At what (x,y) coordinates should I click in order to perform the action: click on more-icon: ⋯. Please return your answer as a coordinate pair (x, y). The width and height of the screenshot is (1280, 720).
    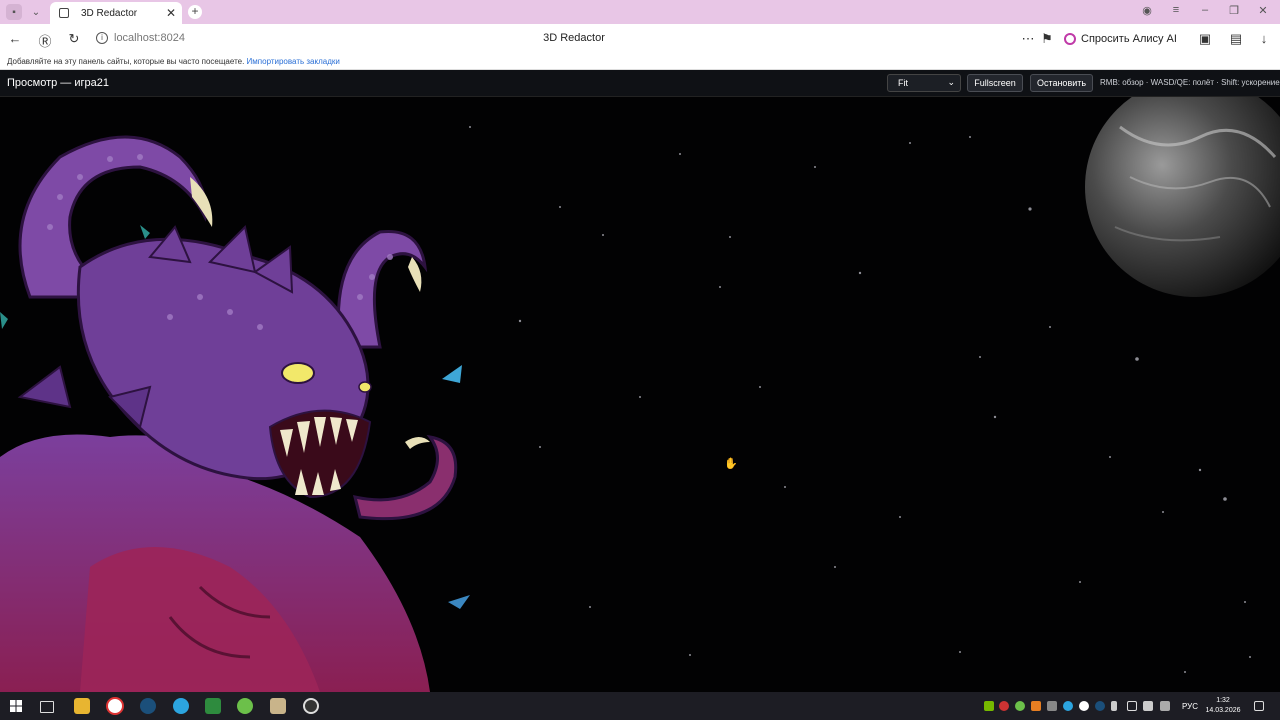
    Looking at the image, I should click on (1028, 39).